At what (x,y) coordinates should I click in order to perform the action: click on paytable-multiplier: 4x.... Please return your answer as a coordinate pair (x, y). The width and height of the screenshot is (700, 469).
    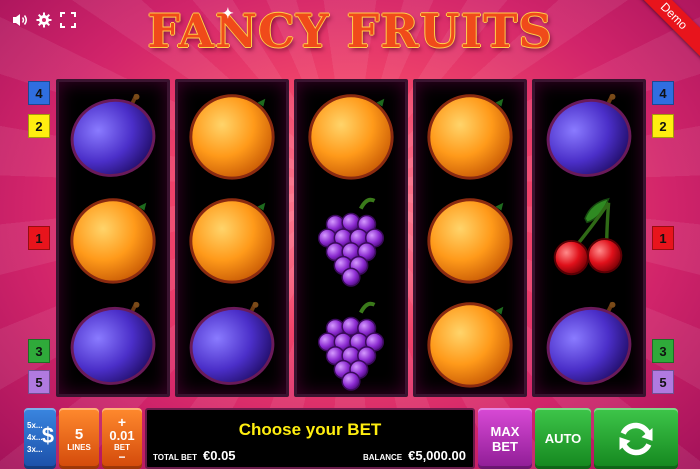
    Looking at the image, I should click on (35, 437).